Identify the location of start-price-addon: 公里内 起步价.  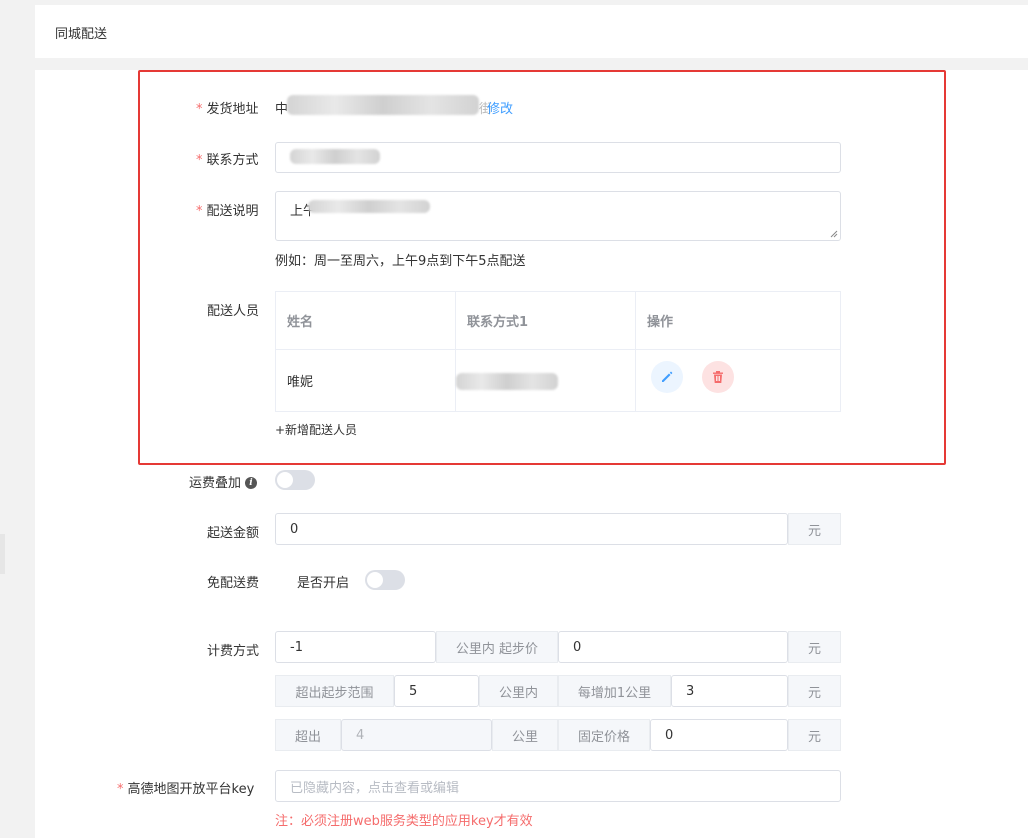
(497, 647).